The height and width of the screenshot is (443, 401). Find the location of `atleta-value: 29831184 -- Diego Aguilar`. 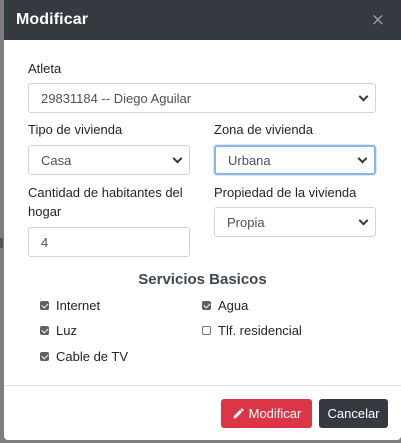

atleta-value: 29831184 -- Diego Aguilar is located at coordinates (116, 98).